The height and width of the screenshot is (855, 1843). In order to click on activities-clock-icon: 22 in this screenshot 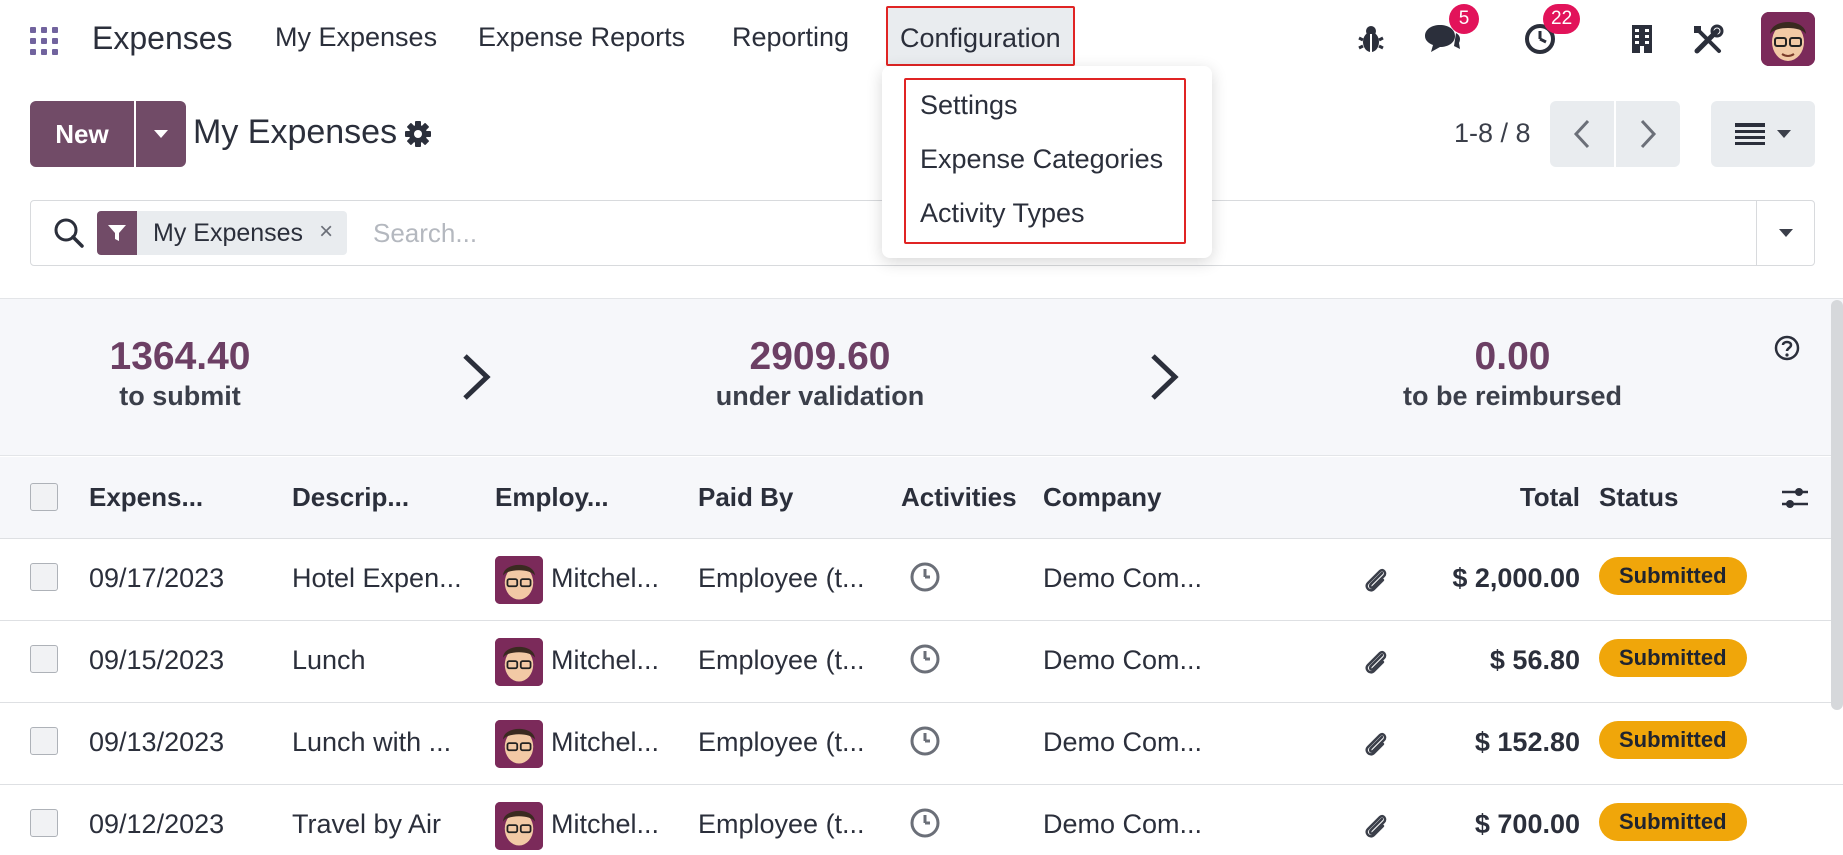, I will do `click(1552, 32)`.